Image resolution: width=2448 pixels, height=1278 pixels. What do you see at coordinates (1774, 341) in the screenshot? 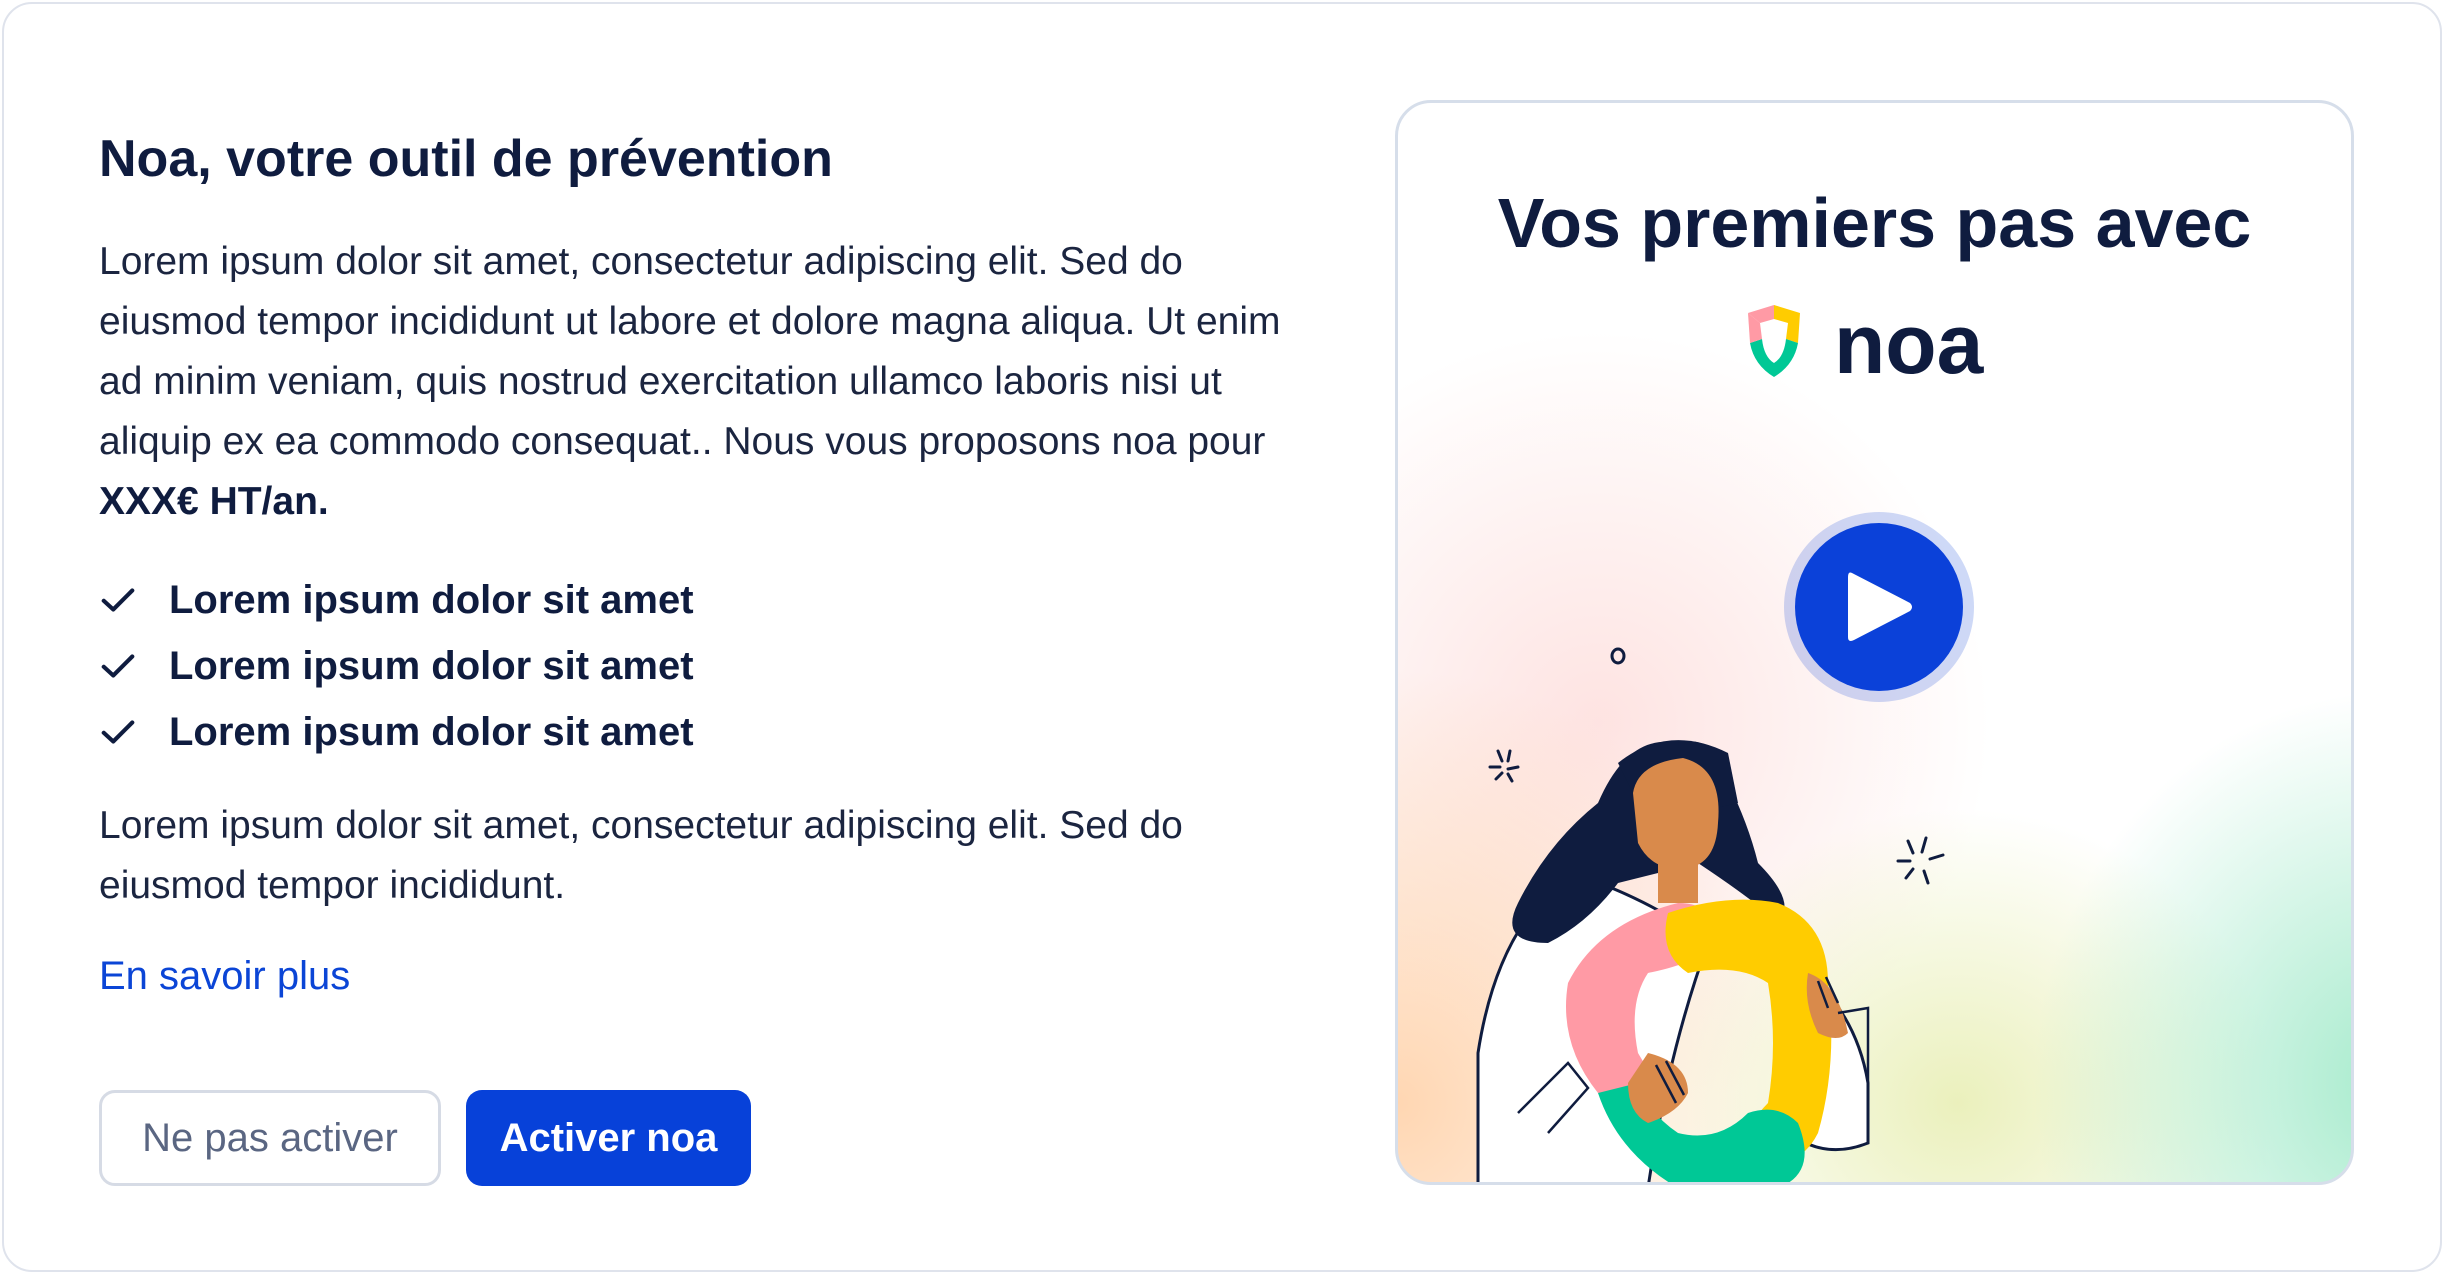
I see `shield-icon` at bounding box center [1774, 341].